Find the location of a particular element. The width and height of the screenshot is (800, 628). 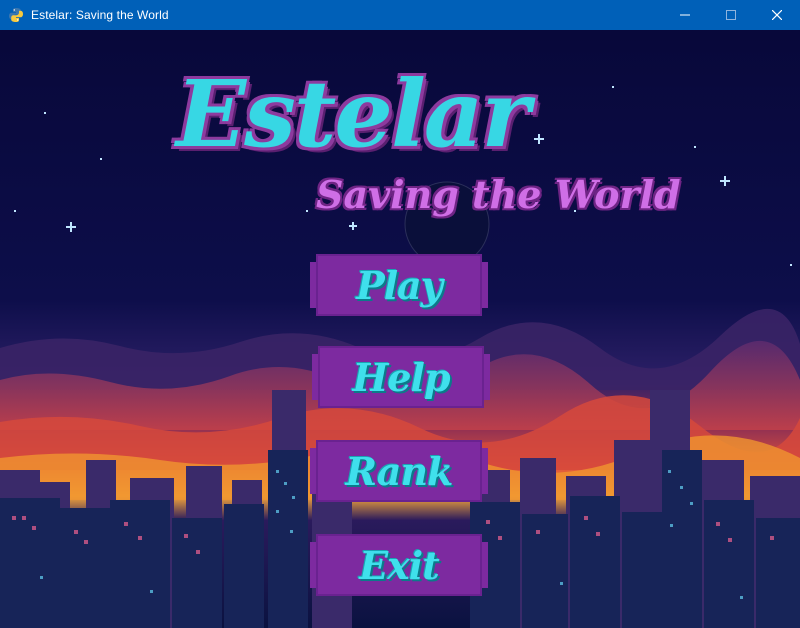

help-button-label: Help is located at coordinates (401, 377).